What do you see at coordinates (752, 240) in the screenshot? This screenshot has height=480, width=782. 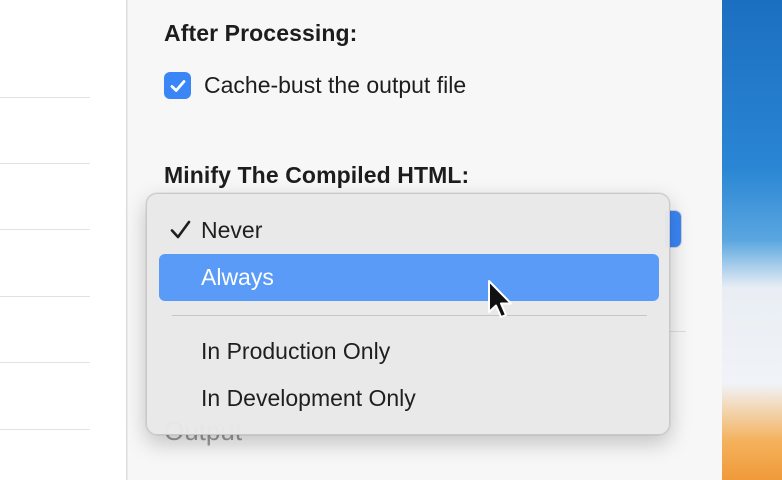 I see `desktop-wallpaper` at bounding box center [752, 240].